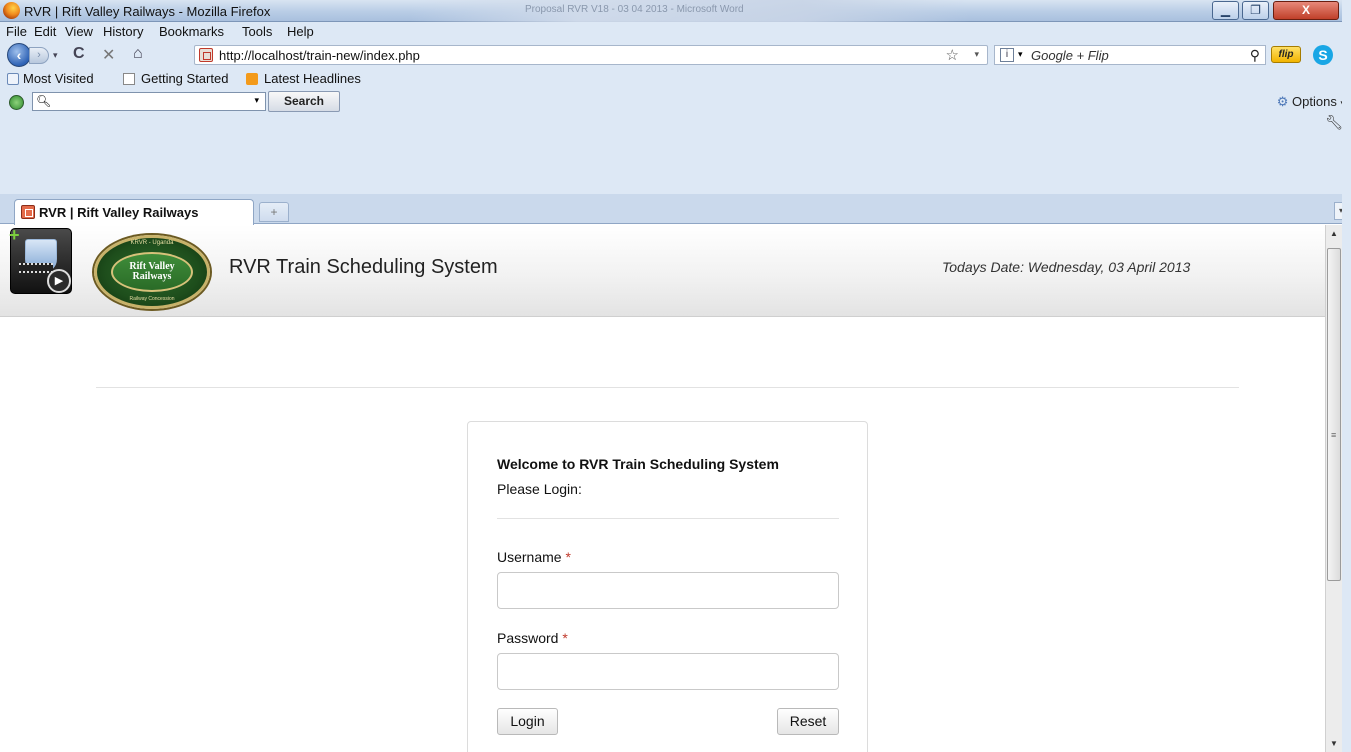  Describe the element at coordinates (1070, 55) in the screenshot. I see `search-placeholder: Google + Flip` at that location.